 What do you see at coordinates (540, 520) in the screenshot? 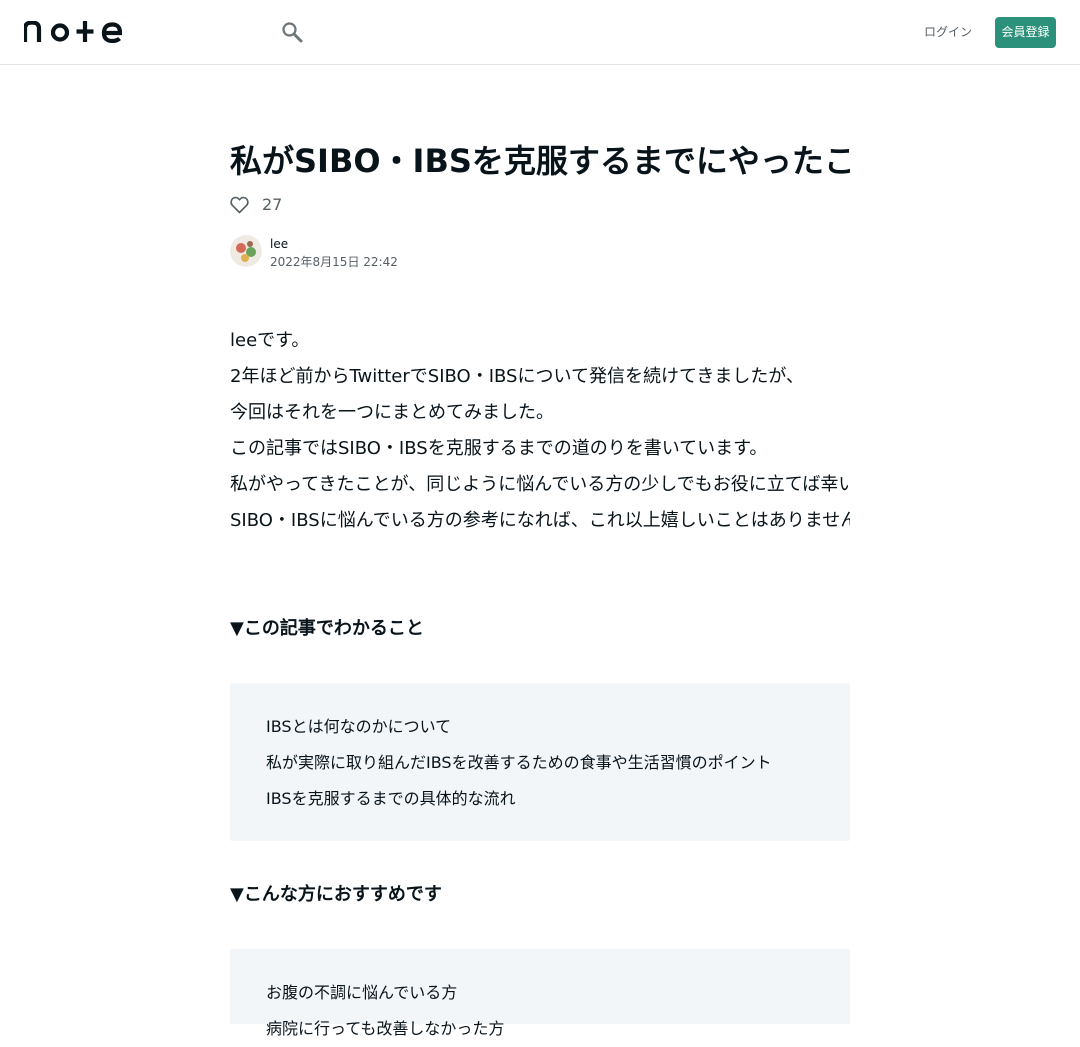
I see `body-paragraph: SIBO・IBSに悩んでいる方の参考になれば、これ以上嬉しいことはありません。` at bounding box center [540, 520].